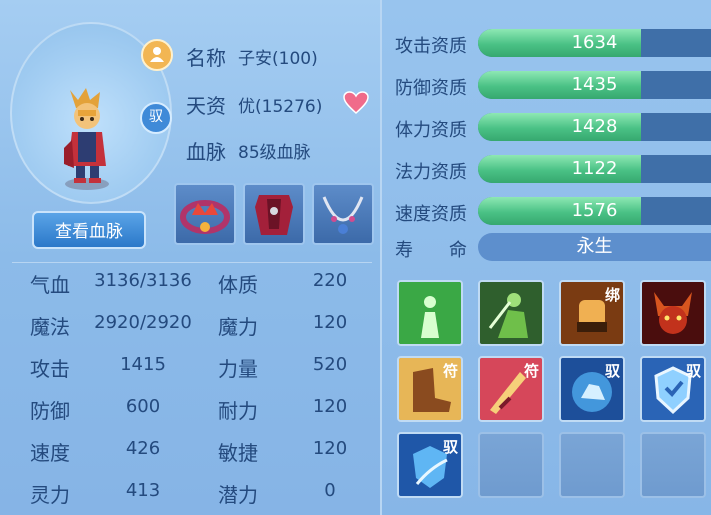 The image size is (711, 515). What do you see at coordinates (431, 46) in the screenshot?
I see `aptitude-label-attack: 攻击资质` at bounding box center [431, 46].